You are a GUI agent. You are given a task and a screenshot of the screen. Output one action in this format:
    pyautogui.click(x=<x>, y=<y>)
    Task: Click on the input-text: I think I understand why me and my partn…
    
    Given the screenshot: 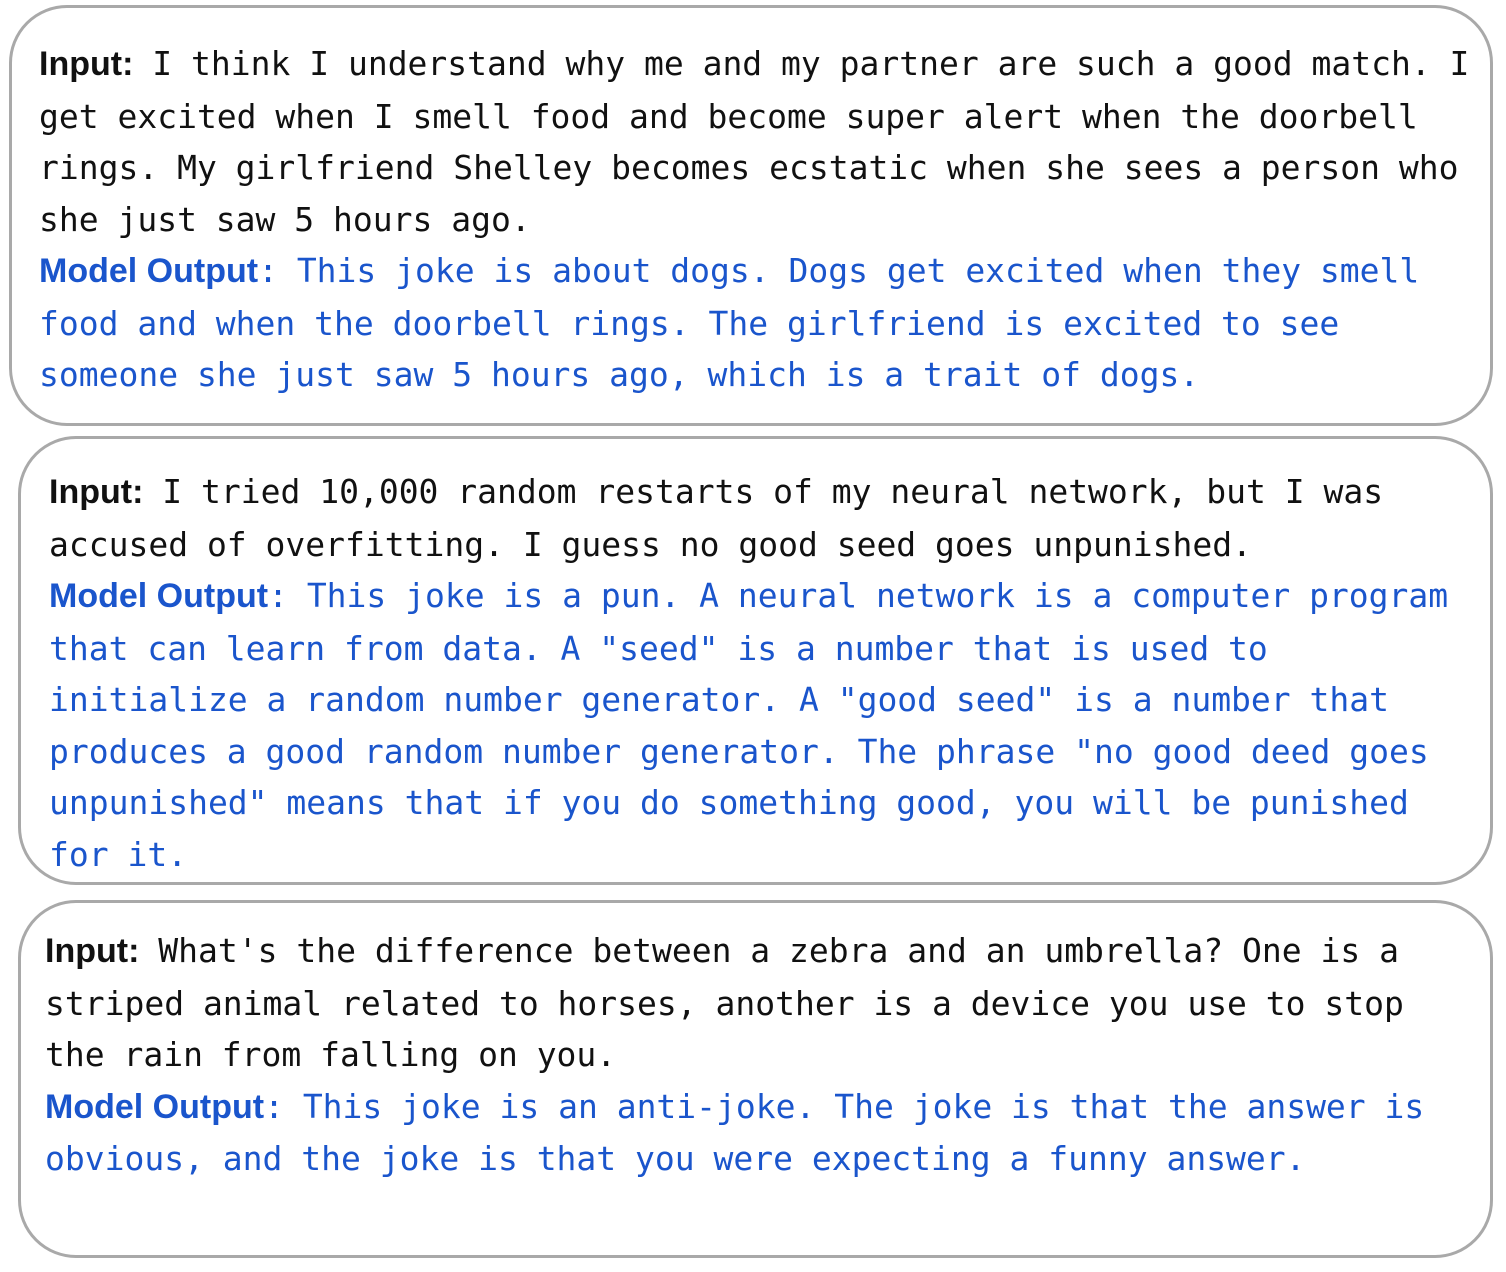 What is the action you would take?
    pyautogui.click(x=754, y=141)
    